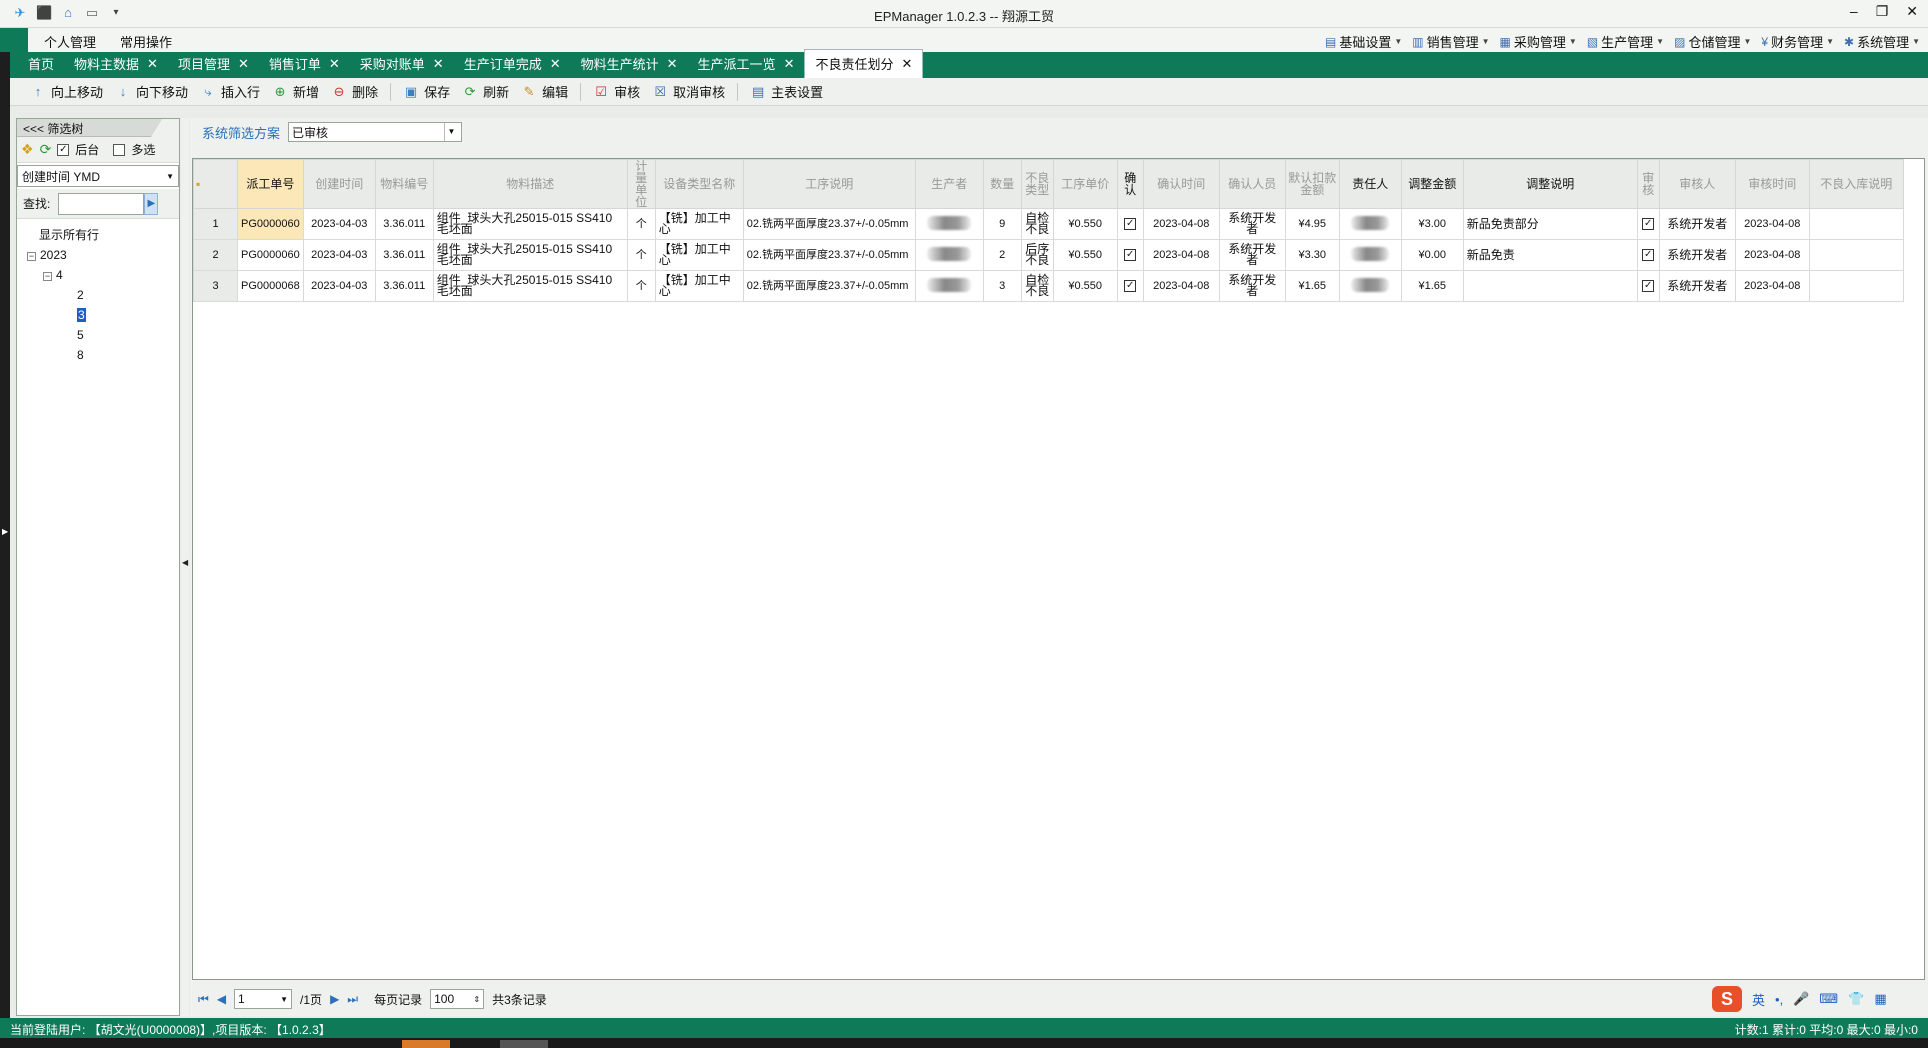 This screenshot has height=1048, width=1928. Describe the element at coordinates (27, 149) in the screenshot. I see `expand-tree-icon: ❖` at that location.